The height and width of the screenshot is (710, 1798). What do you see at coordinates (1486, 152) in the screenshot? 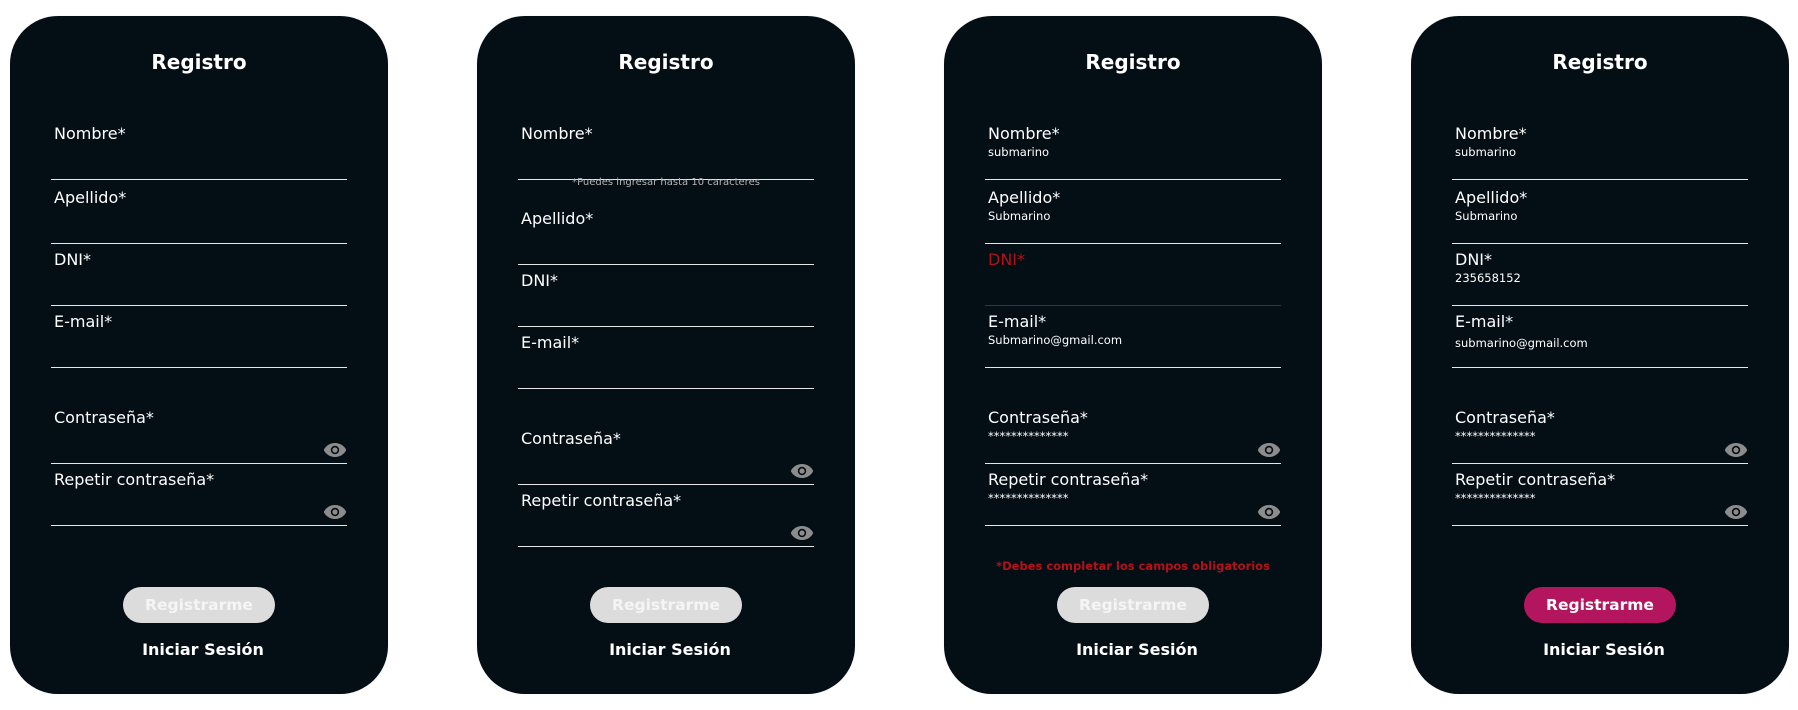
I see `nombre-value: submarino` at bounding box center [1486, 152].